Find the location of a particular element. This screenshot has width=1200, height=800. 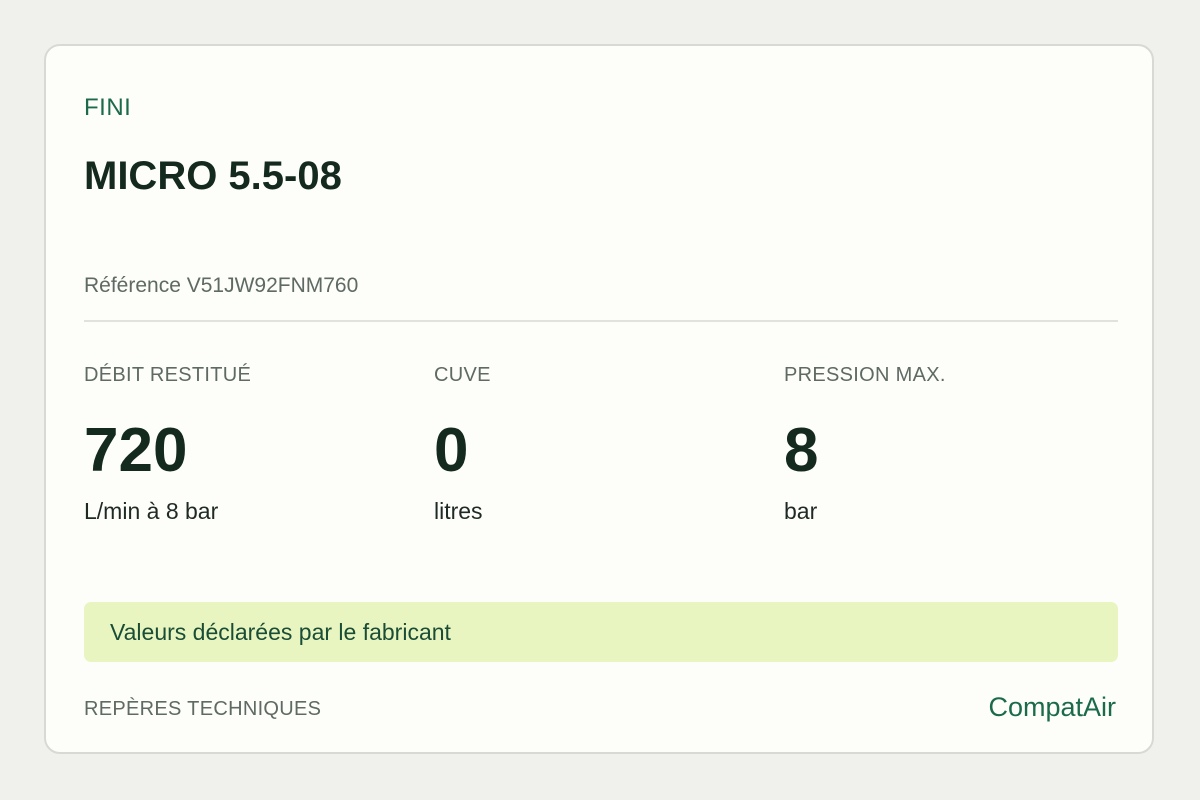

spec-value: 720 is located at coordinates (136, 450).